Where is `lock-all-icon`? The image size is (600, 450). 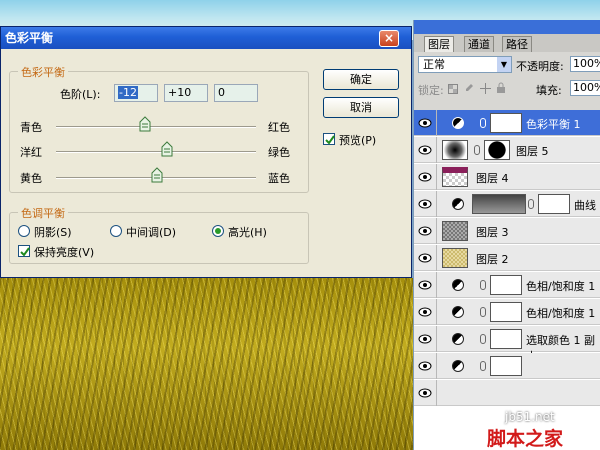 lock-all-icon is located at coordinates (501, 88).